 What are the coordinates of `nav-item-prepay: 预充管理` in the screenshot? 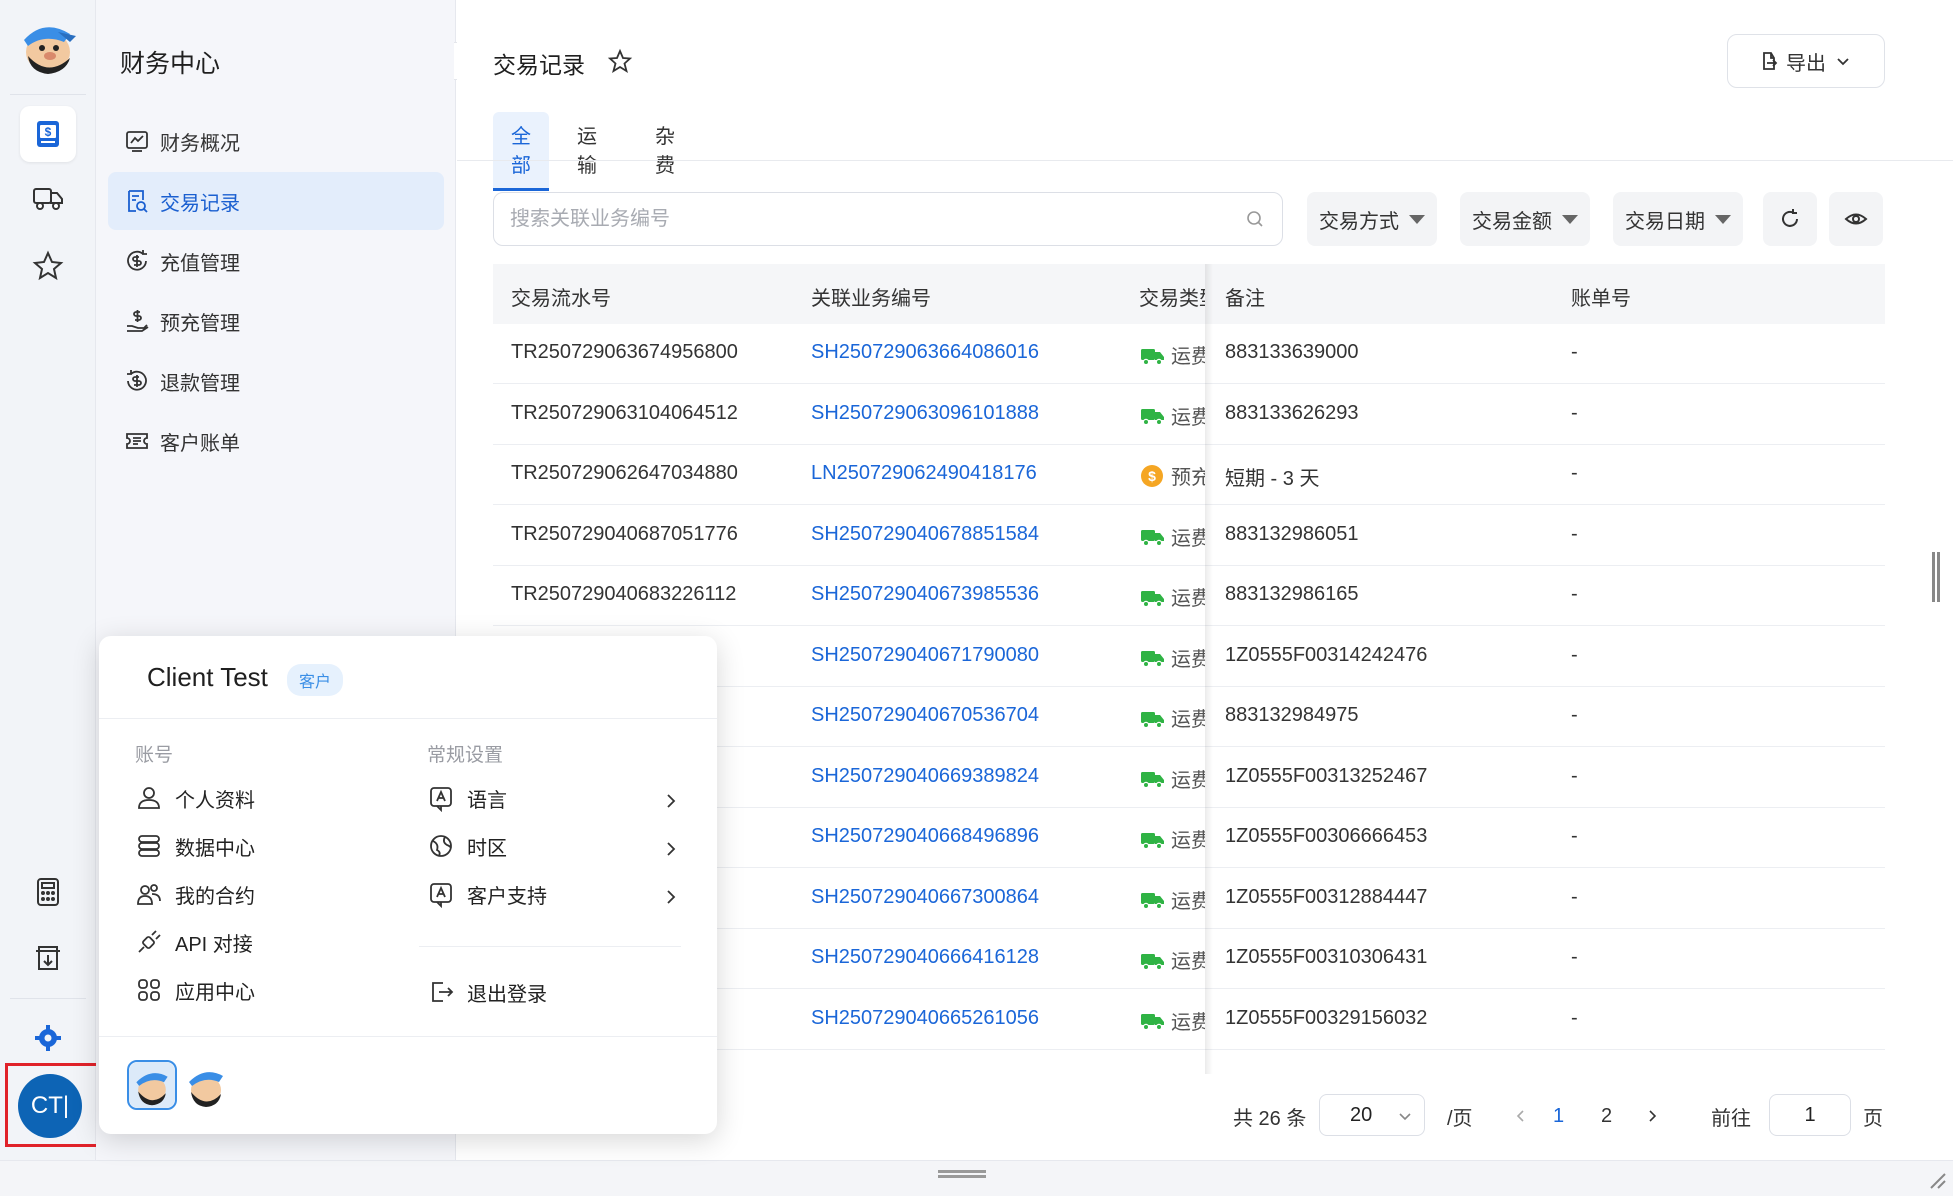 It's located at (276, 321).